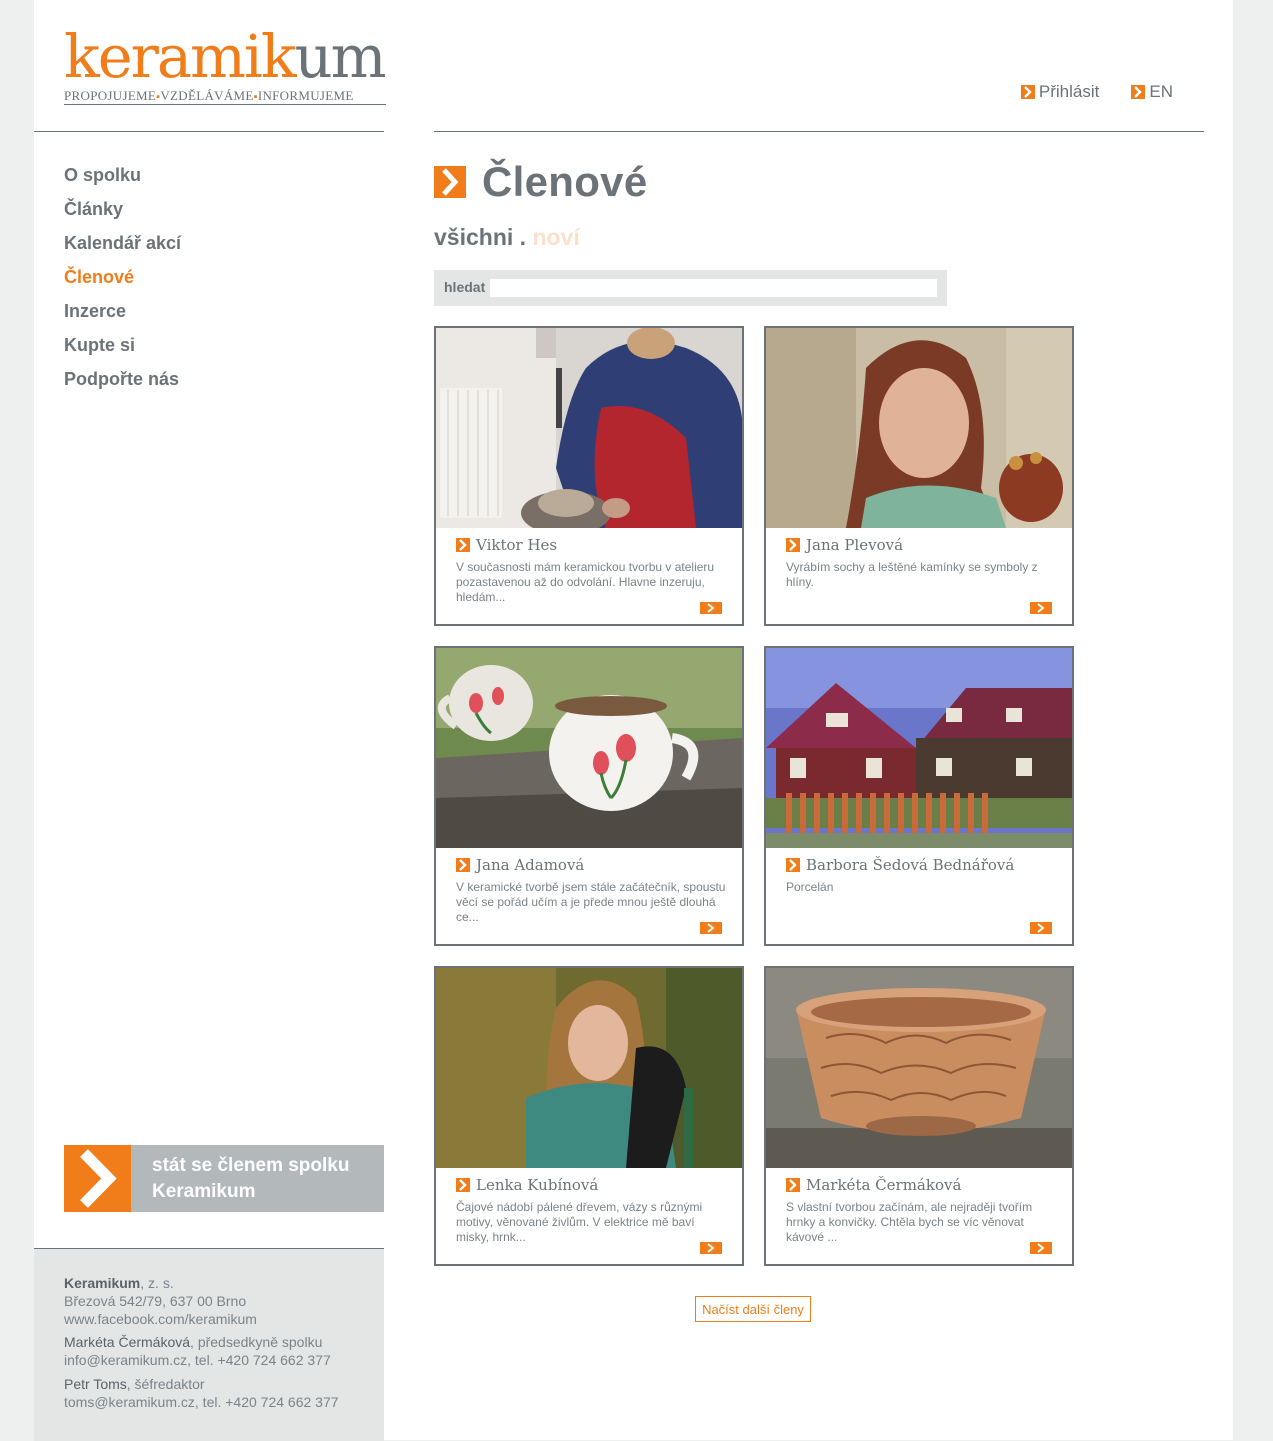  Describe the element at coordinates (517, 545) in the screenshot. I see `member-name: Viktor Hes` at that location.